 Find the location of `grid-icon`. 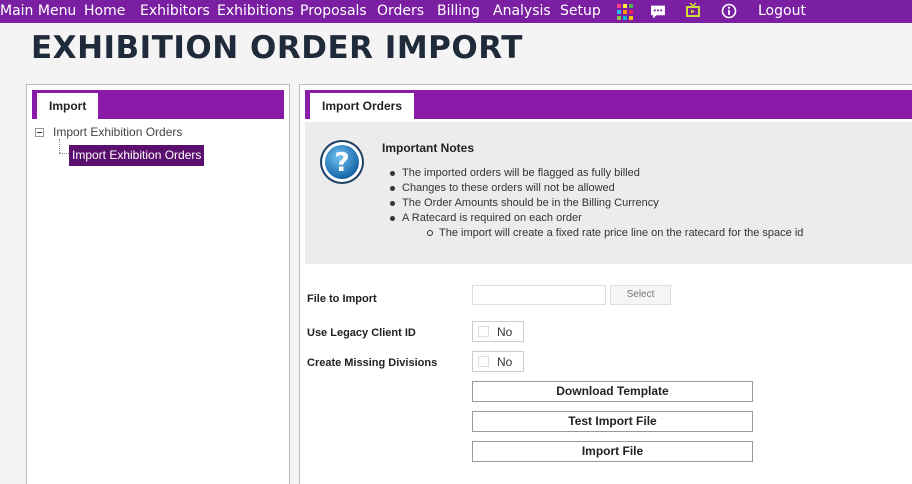

grid-icon is located at coordinates (625, 12).